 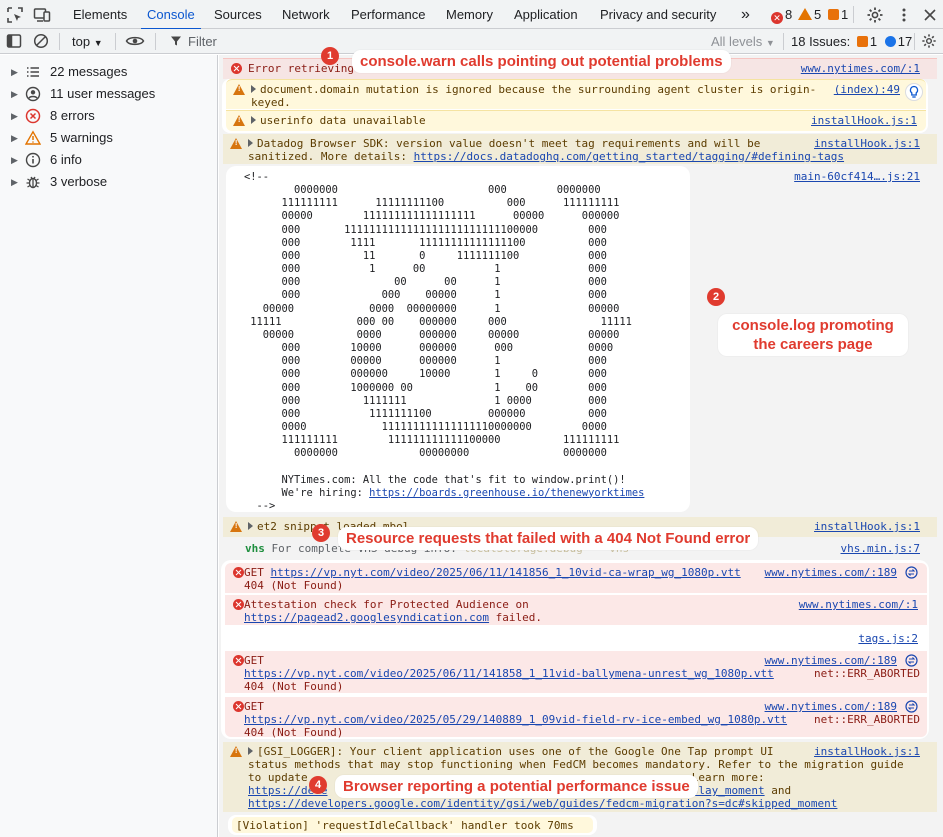 I want to click on more-options-icon, so click(x=904, y=15).